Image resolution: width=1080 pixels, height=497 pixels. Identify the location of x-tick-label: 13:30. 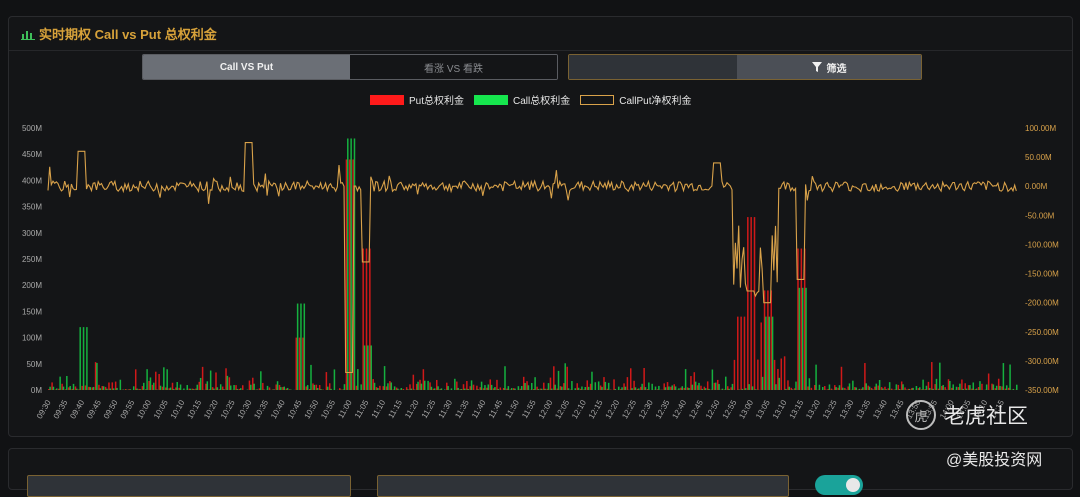
(847, 409).